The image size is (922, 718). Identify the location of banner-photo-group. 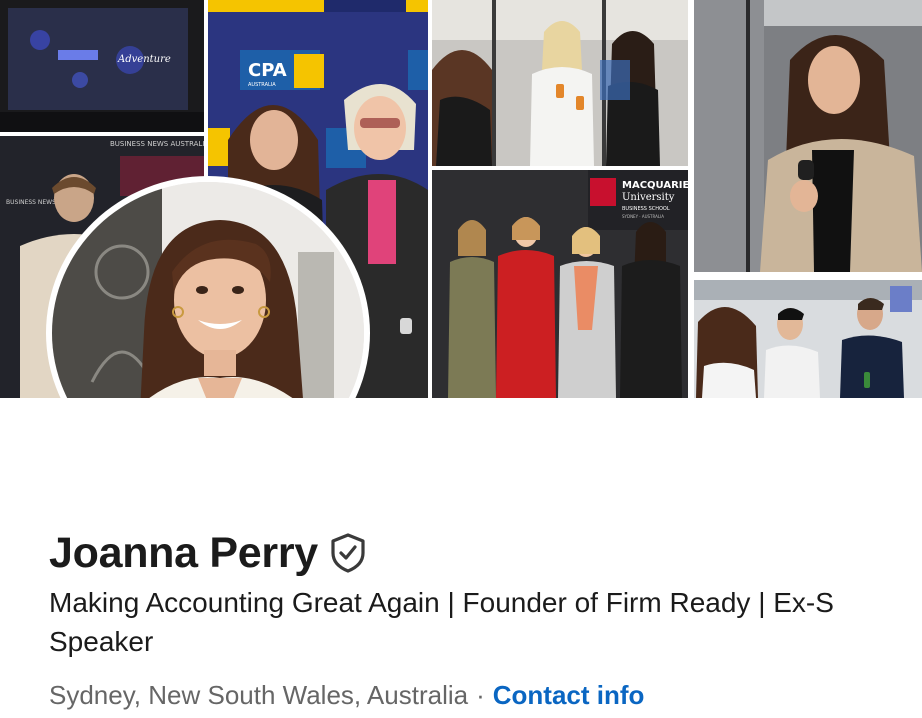
(808, 339).